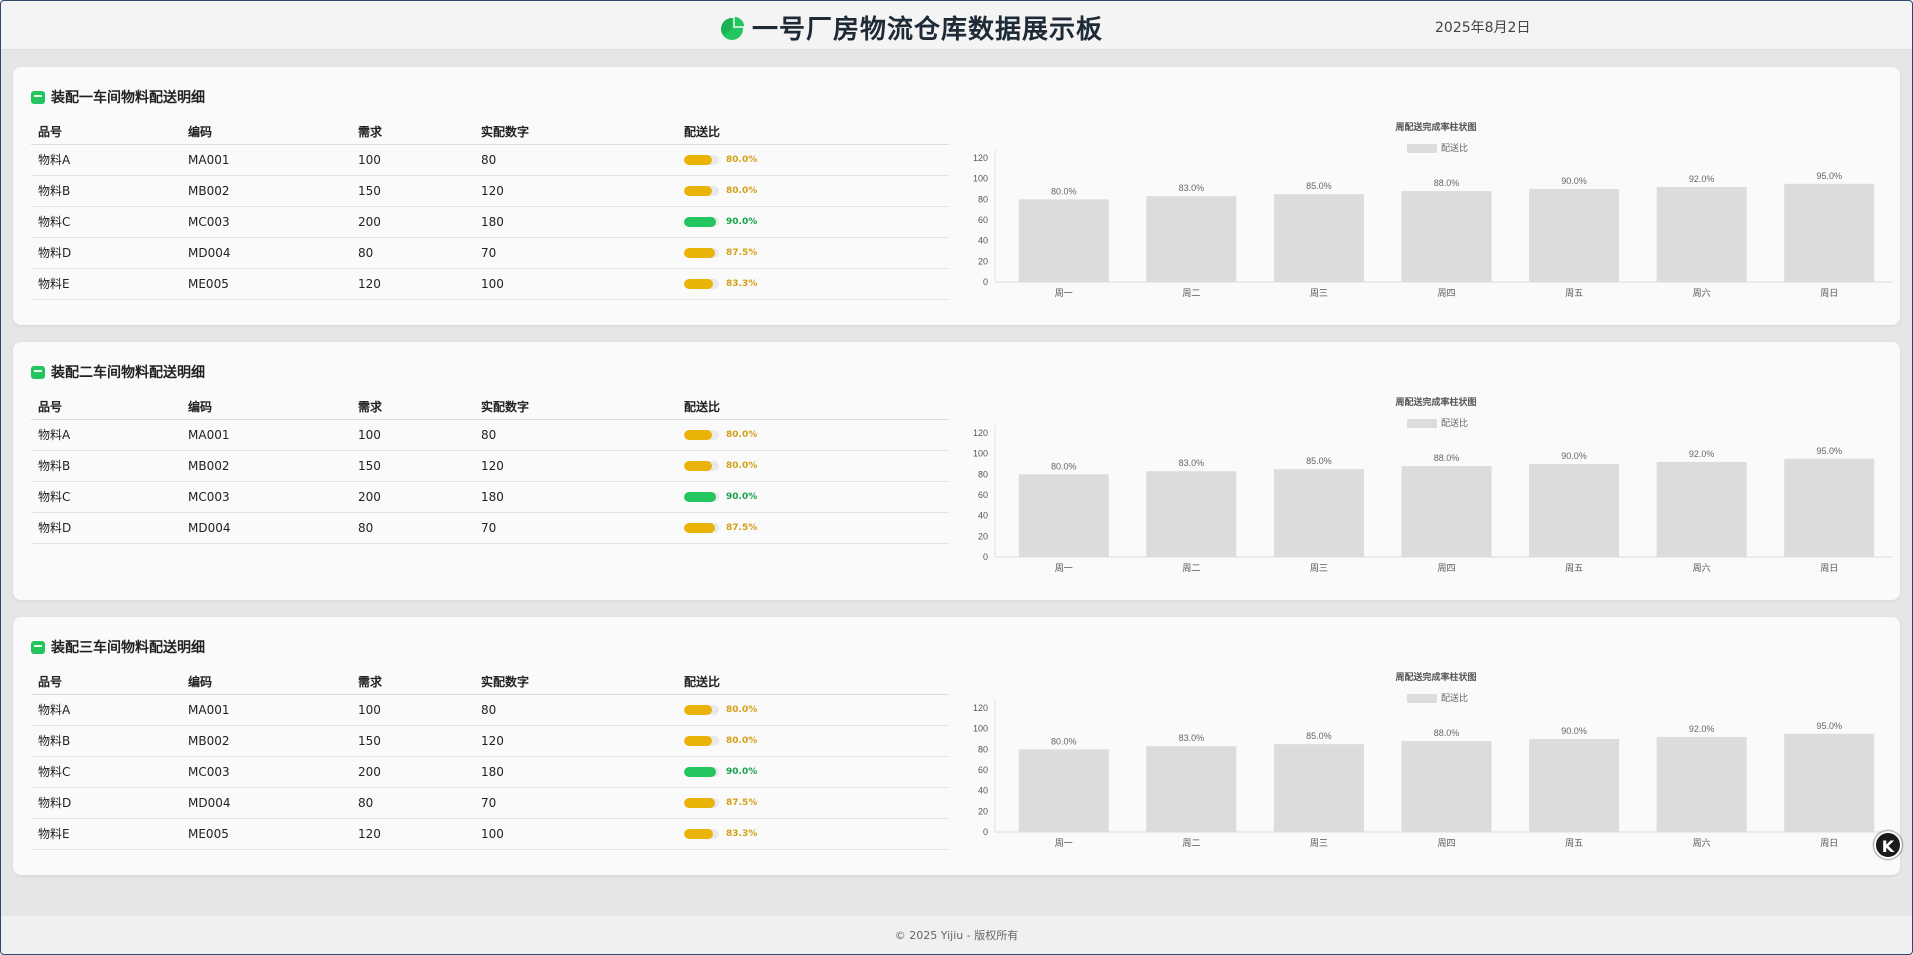 The image size is (1913, 955). I want to click on ratio-text: 80.0%, so click(742, 190).